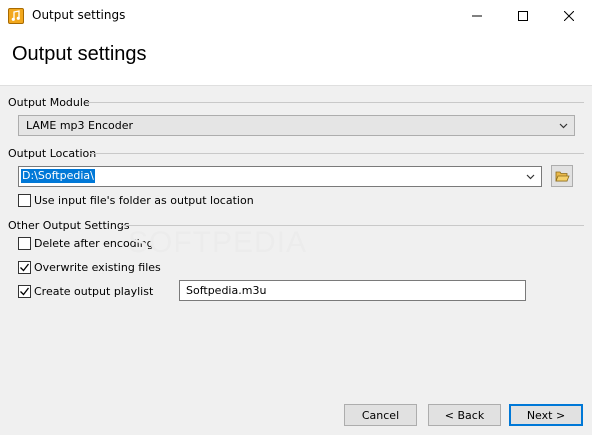 Image resolution: width=592 pixels, height=435 pixels. I want to click on back-button: < Back, so click(464, 415).